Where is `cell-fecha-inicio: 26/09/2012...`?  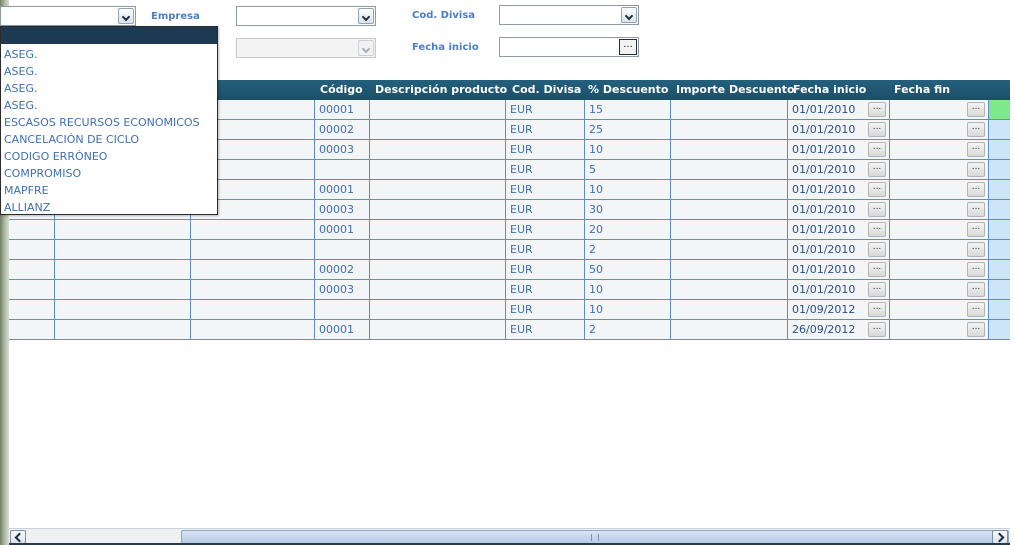
cell-fecha-inicio: 26/09/2012... is located at coordinates (839, 329).